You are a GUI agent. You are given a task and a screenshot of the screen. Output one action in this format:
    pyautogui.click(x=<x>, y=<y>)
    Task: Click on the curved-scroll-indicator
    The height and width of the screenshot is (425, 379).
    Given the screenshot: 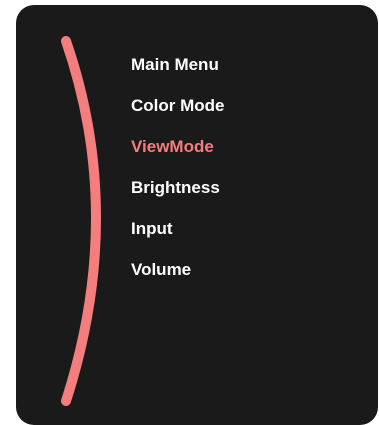 What is the action you would take?
    pyautogui.click(x=81, y=221)
    